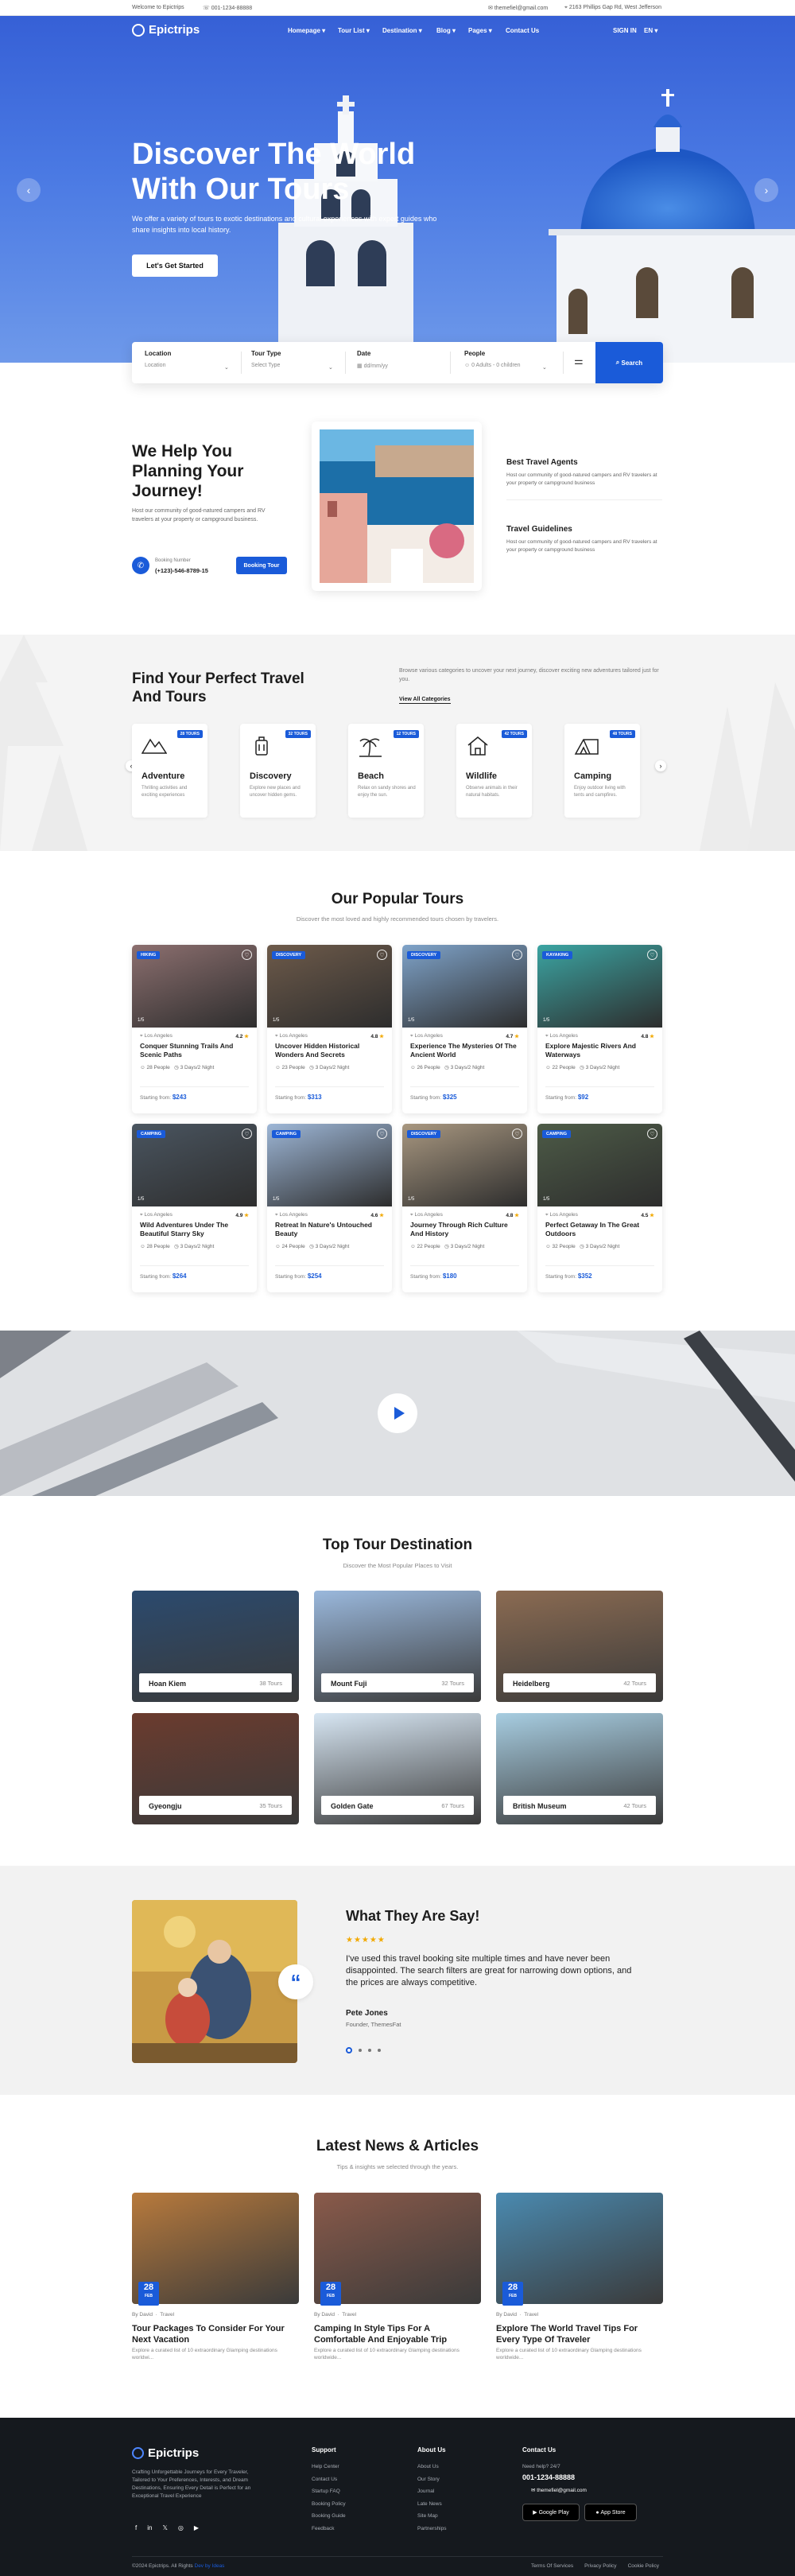 This screenshot has height=2576, width=795. I want to click on cookie-link: Cookie Policy, so click(643, 2566).